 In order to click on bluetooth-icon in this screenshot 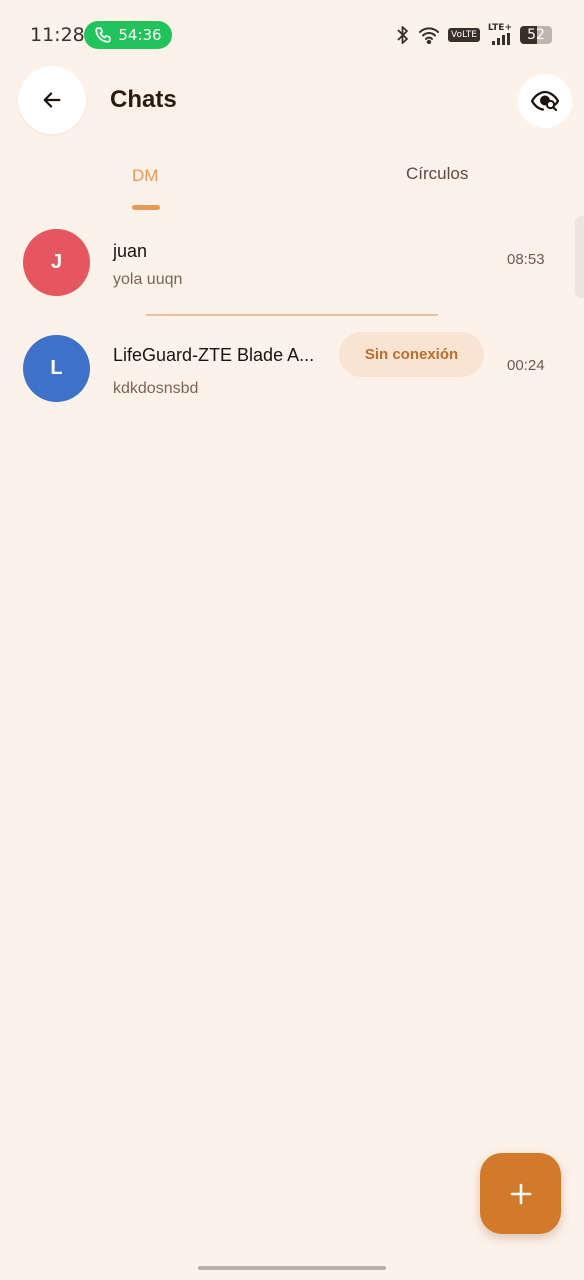, I will do `click(402, 34)`.